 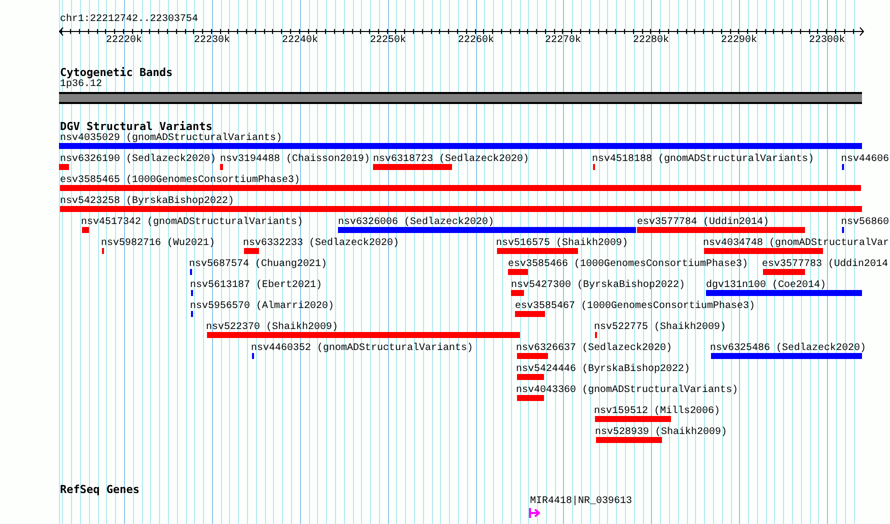 I want to click on gene-label: MIR4418|NR_039613, so click(x=581, y=501).